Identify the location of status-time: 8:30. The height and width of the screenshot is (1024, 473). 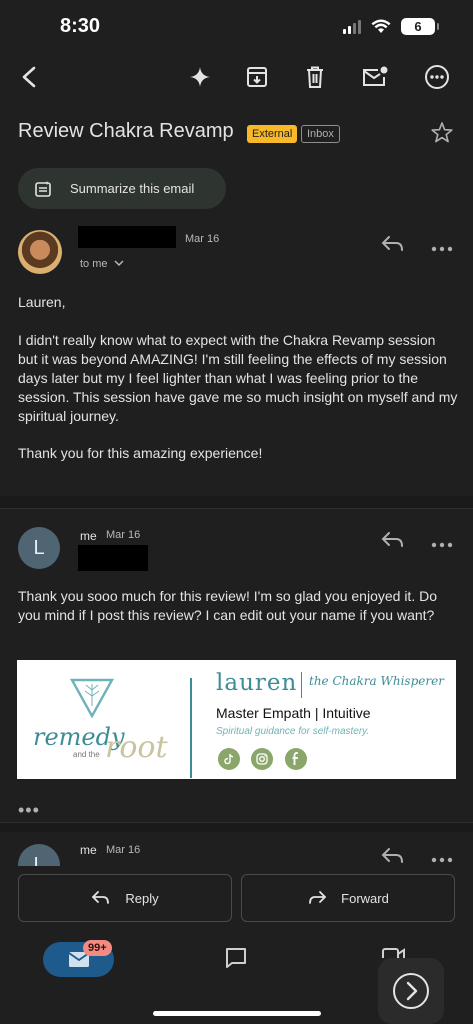
(80, 26).